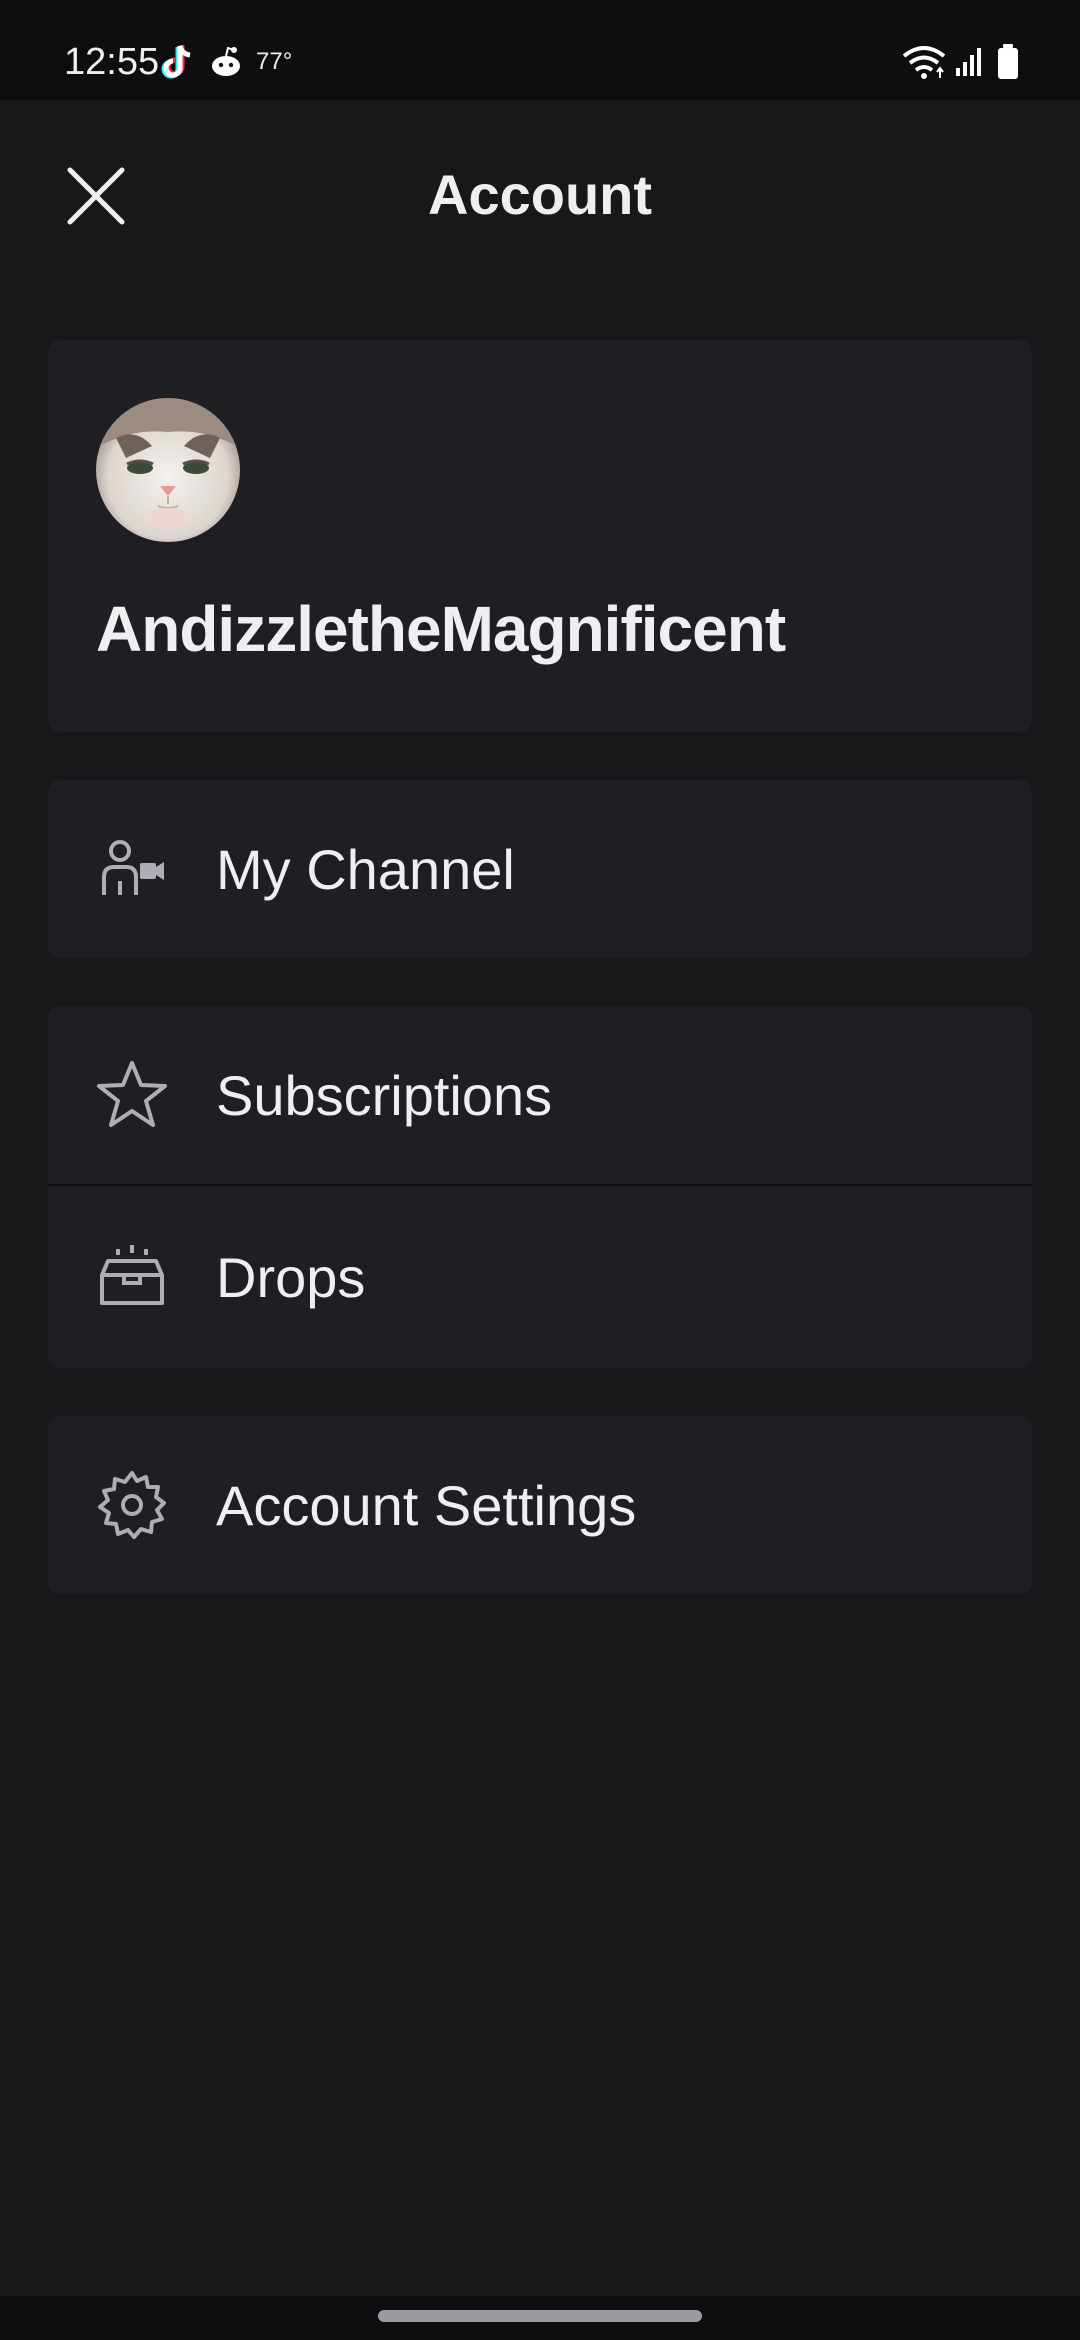 The height and width of the screenshot is (2340, 1080). I want to click on subscriptions-drops-card: Subscriptions Drops, so click(540, 1187).